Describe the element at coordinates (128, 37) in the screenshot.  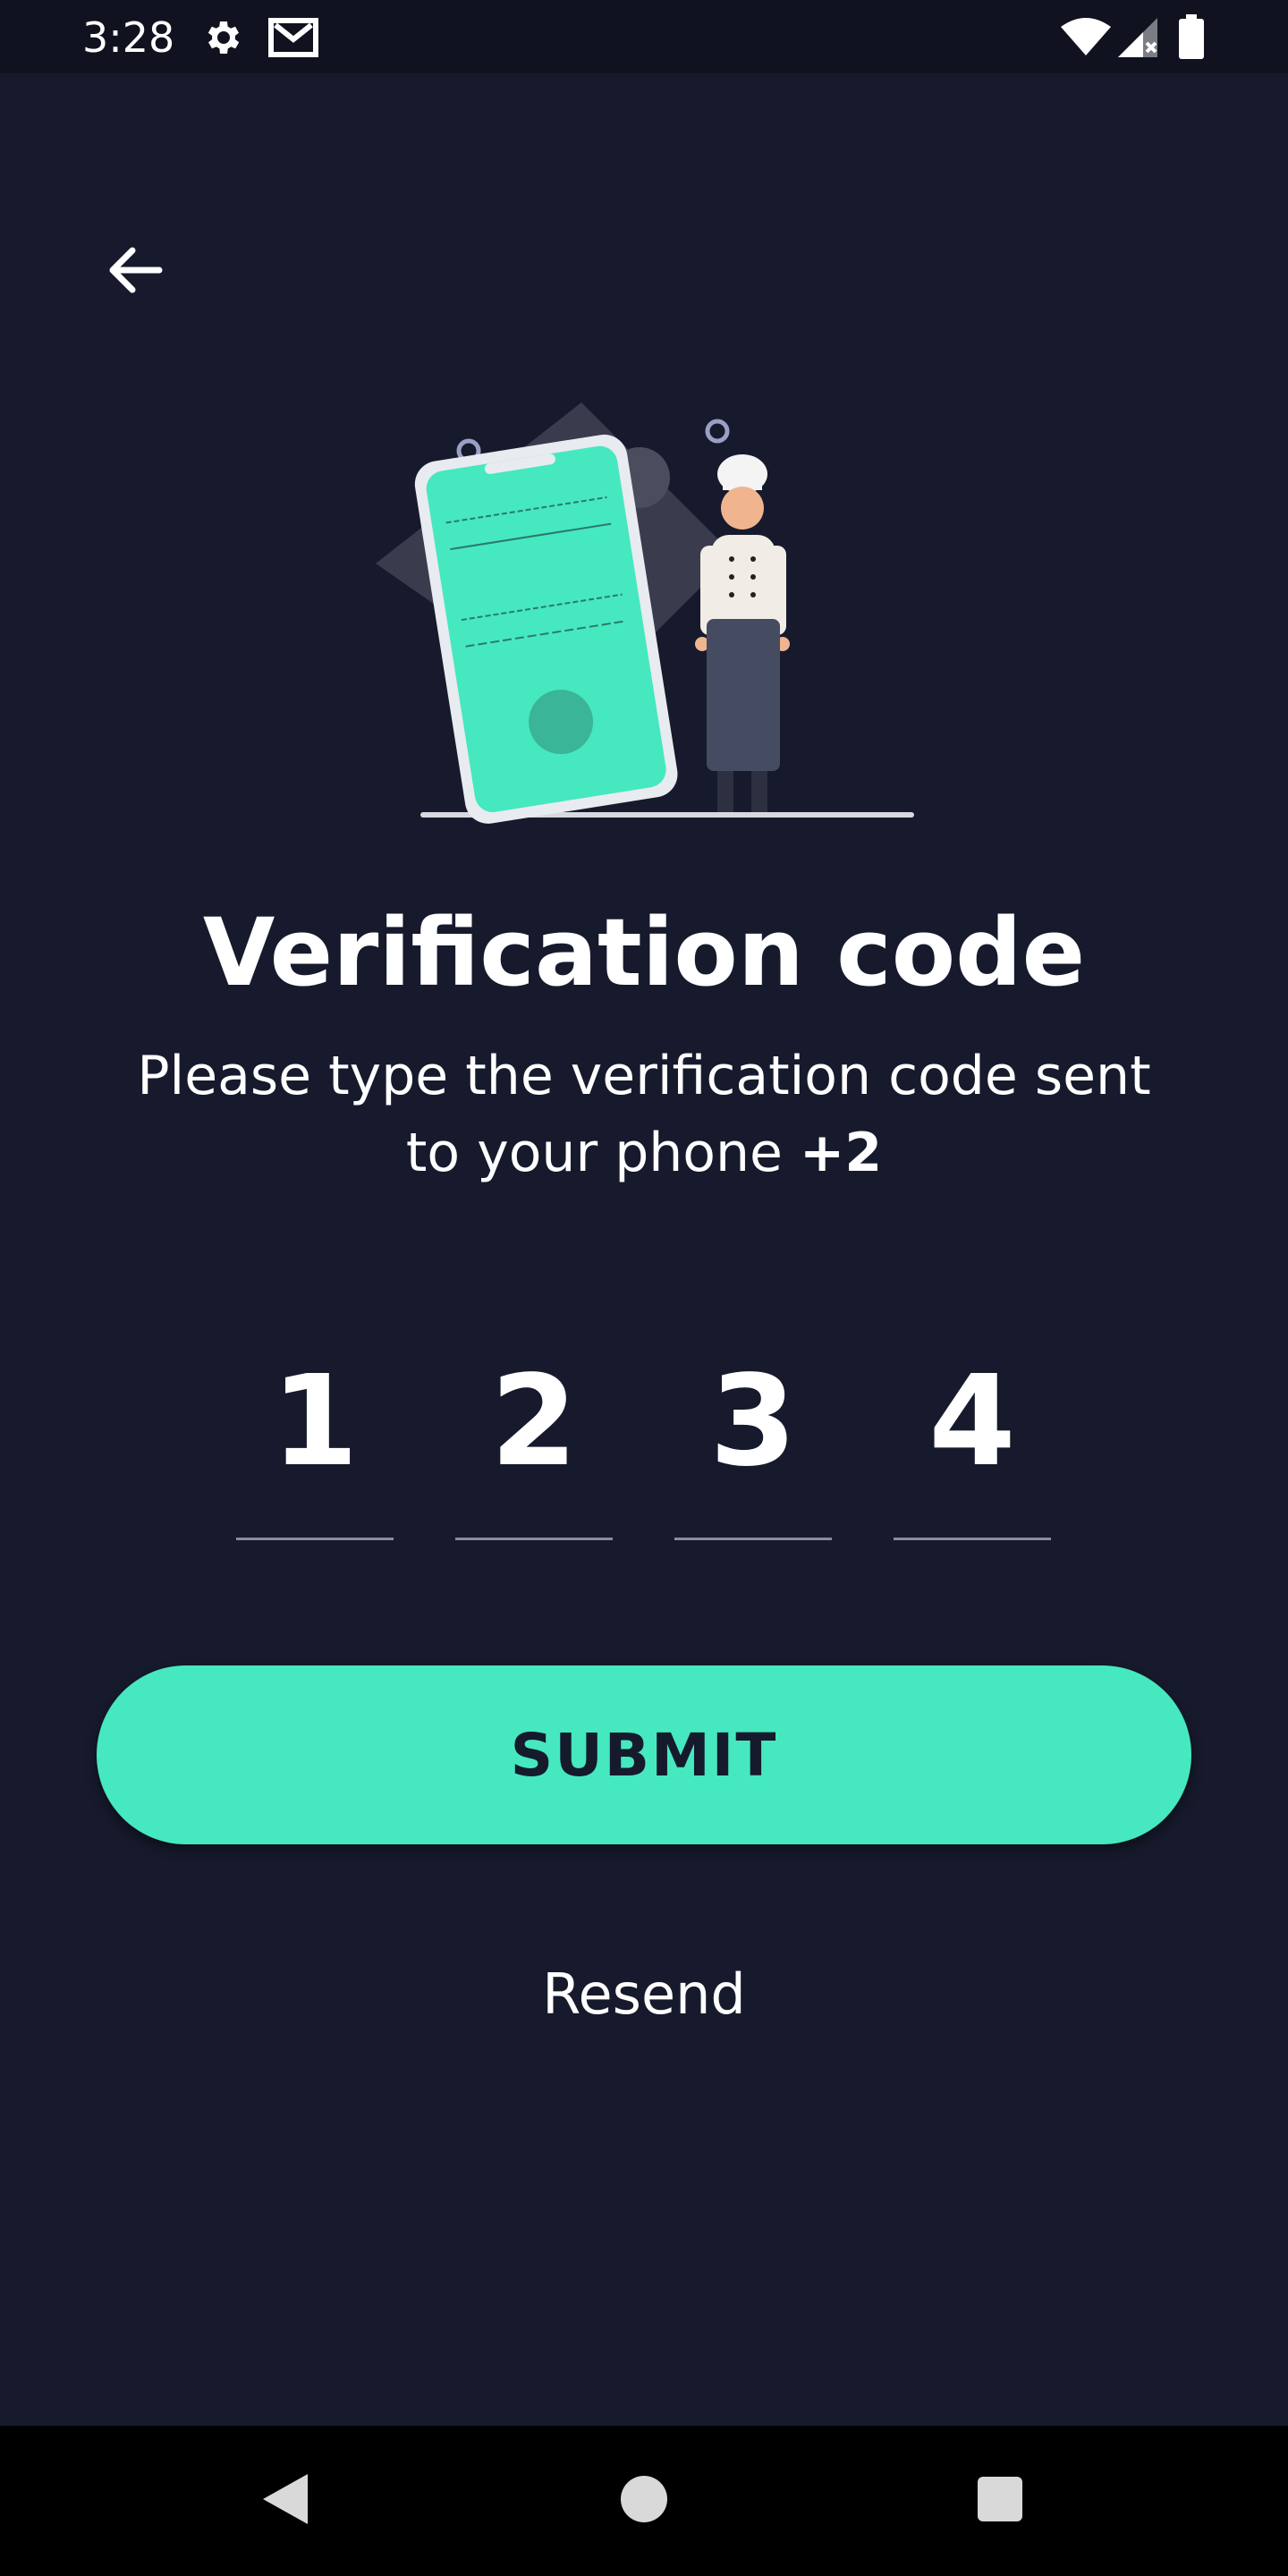
I see `status-time: 3:28` at that location.